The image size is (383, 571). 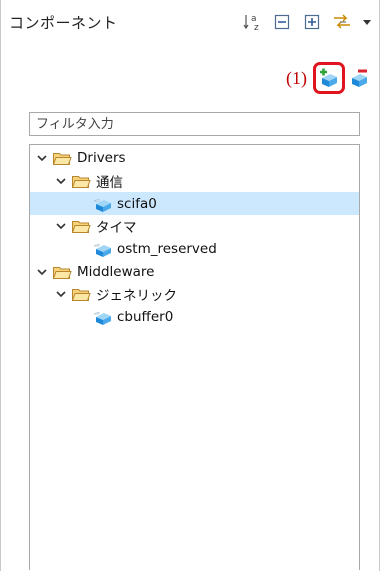 I want to click on tree-item-label: cbuffer0, so click(x=145, y=317).